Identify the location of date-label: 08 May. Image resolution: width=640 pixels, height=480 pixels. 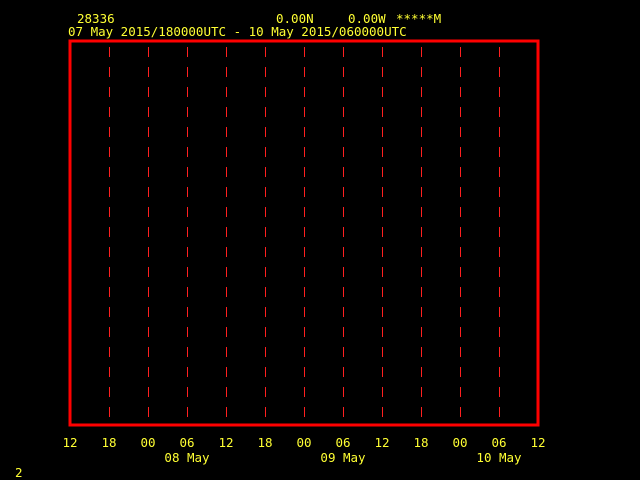
(187, 457).